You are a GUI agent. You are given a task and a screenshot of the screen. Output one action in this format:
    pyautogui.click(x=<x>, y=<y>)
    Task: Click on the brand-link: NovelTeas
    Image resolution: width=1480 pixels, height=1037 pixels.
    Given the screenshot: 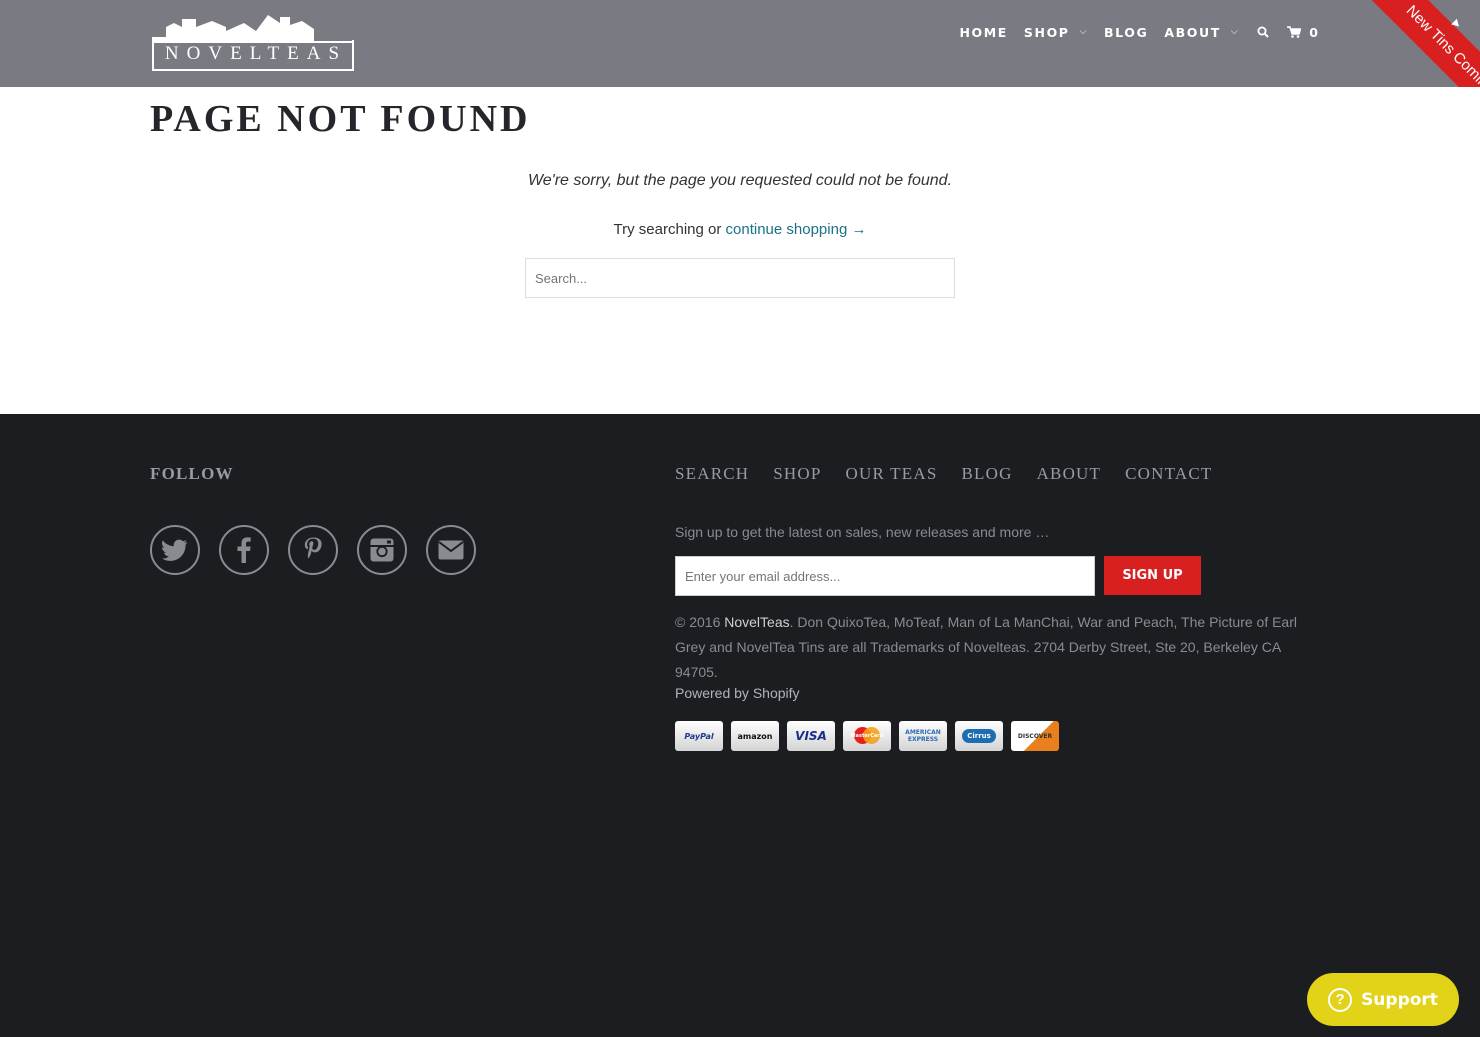 What is the action you would take?
    pyautogui.click(x=756, y=622)
    